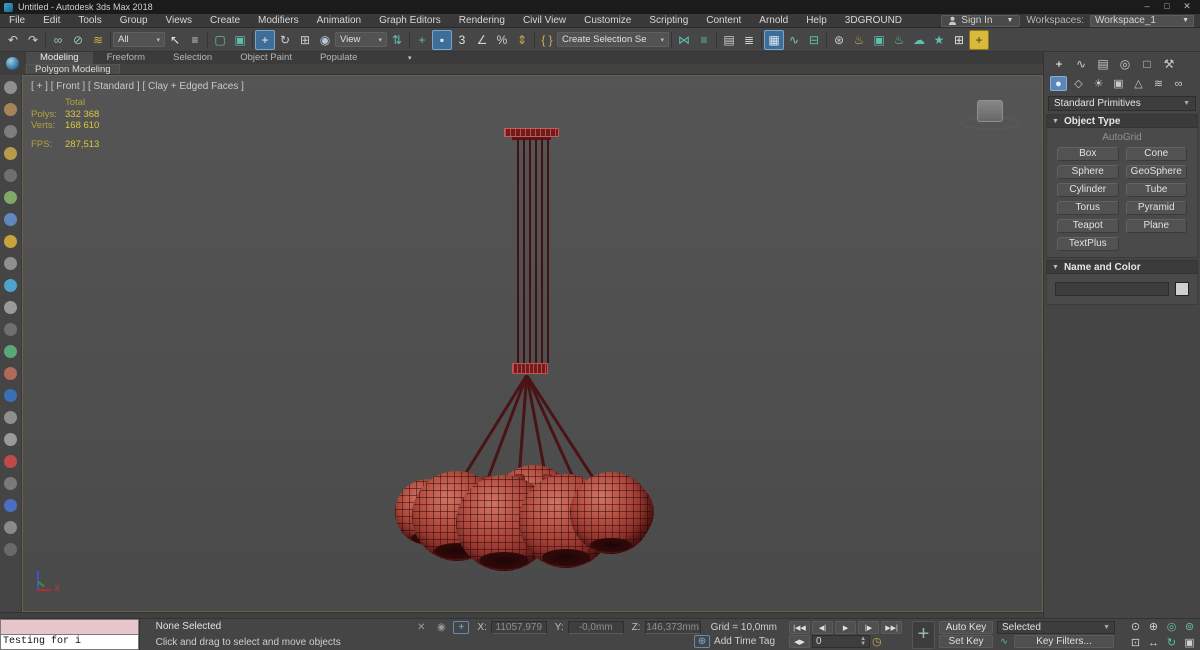  Describe the element at coordinates (339, 21) in the screenshot. I see `menu-item: Animation` at that location.